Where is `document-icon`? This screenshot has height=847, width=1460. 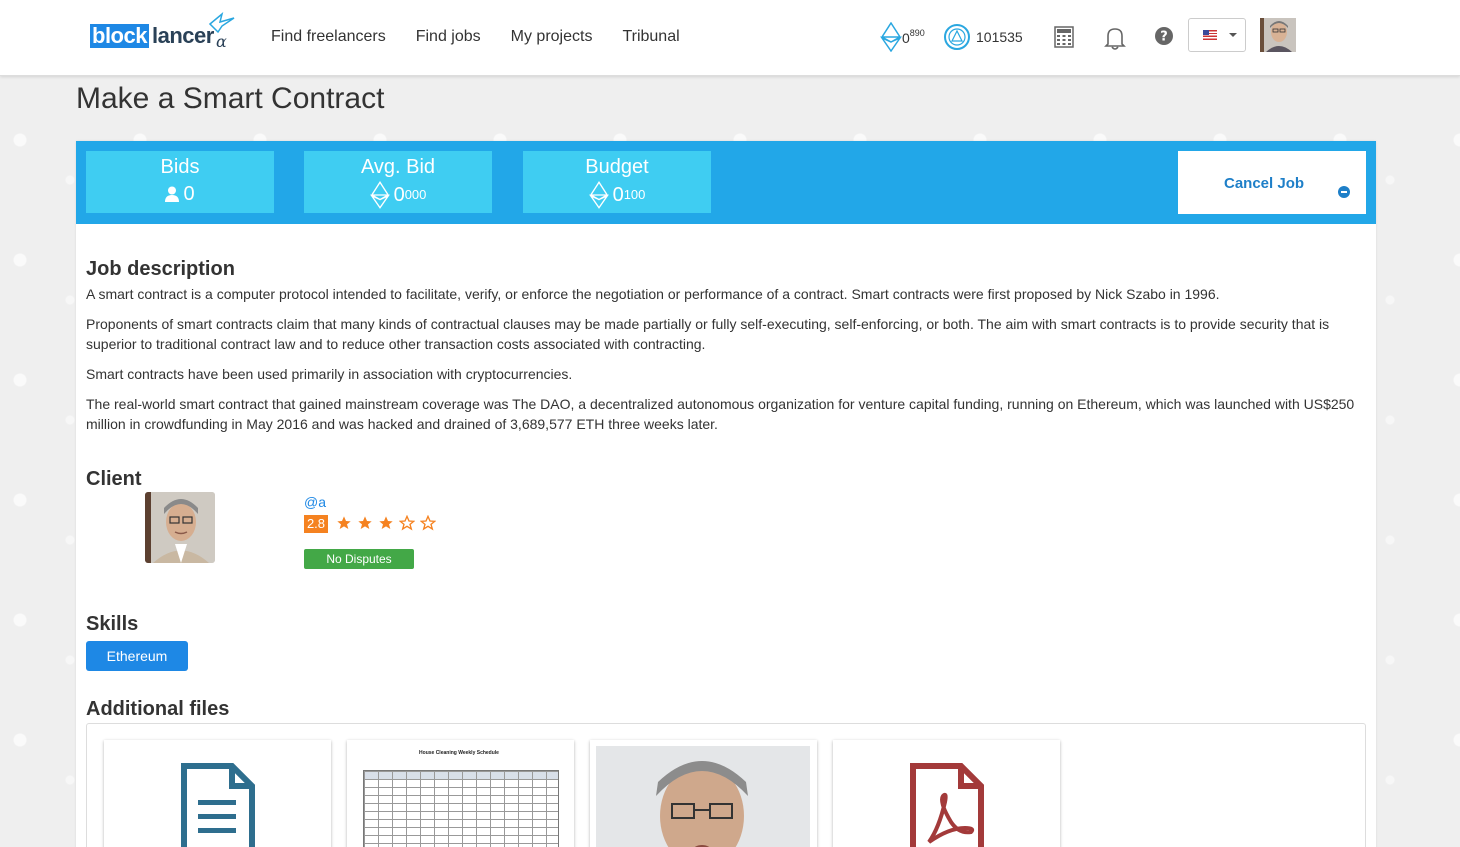
document-icon is located at coordinates (218, 805).